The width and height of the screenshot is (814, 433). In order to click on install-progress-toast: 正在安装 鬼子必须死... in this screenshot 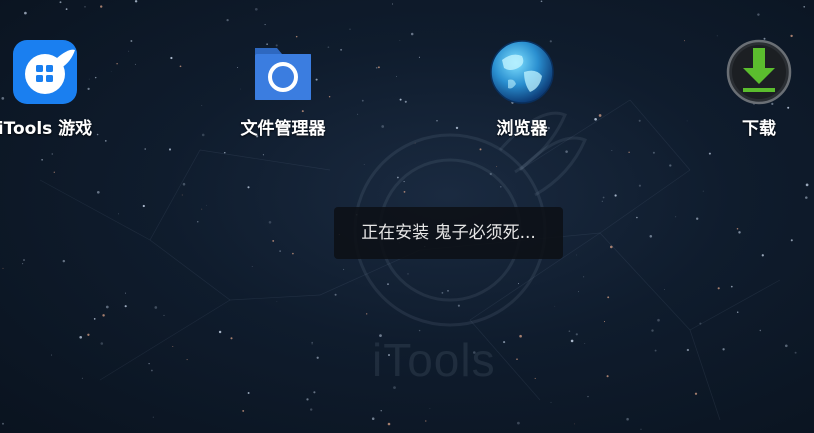, I will do `click(448, 233)`.